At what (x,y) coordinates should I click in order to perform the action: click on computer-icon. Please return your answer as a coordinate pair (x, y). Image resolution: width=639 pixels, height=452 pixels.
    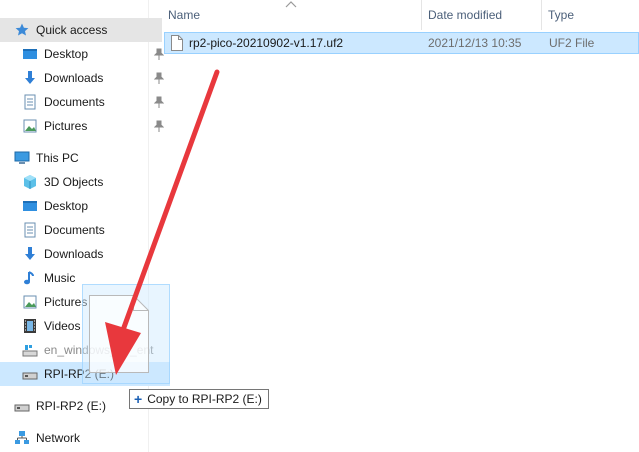
    Looking at the image, I should click on (22, 158).